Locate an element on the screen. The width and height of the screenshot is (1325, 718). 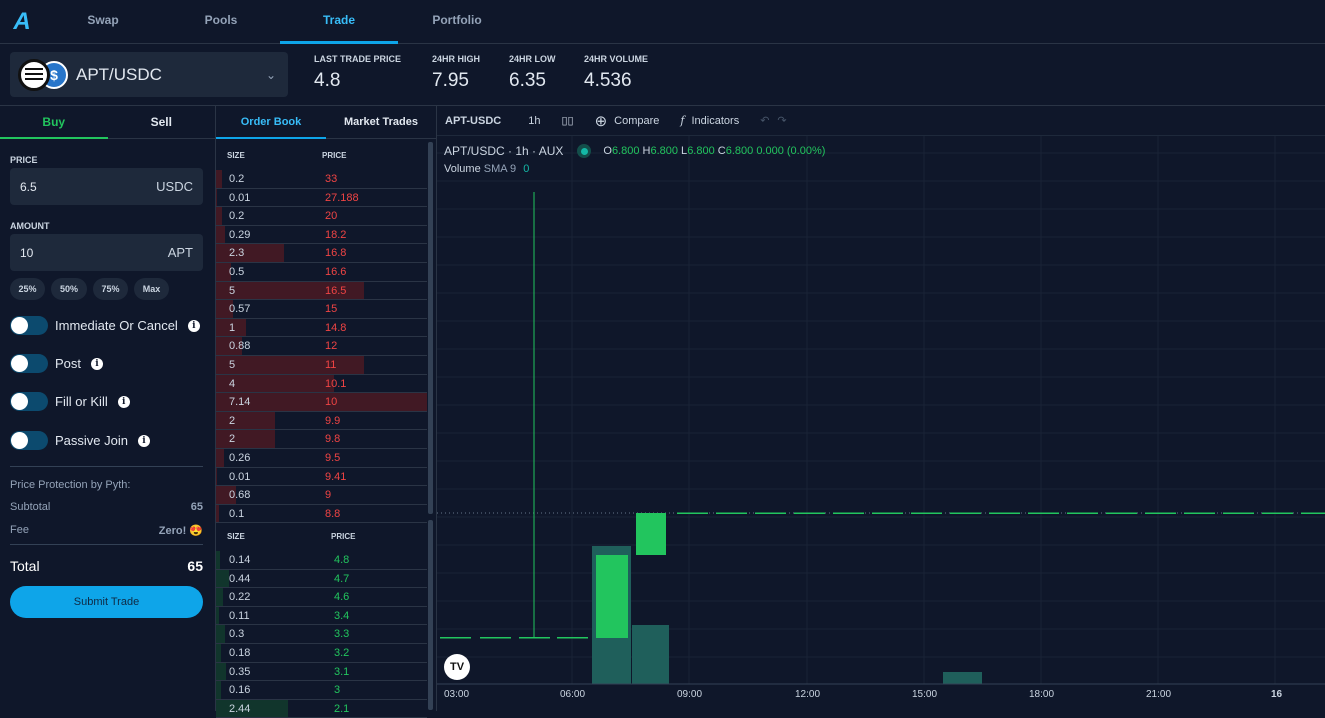
bid-row: 0.444.7 is located at coordinates (321, 579).